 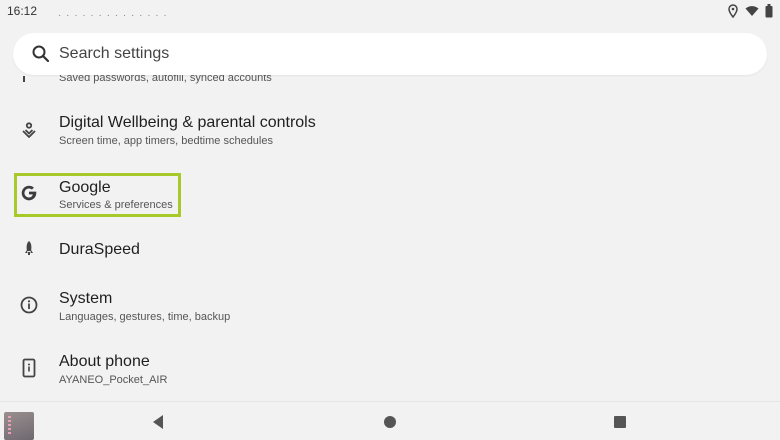 I want to click on home-icon, so click(x=390, y=422).